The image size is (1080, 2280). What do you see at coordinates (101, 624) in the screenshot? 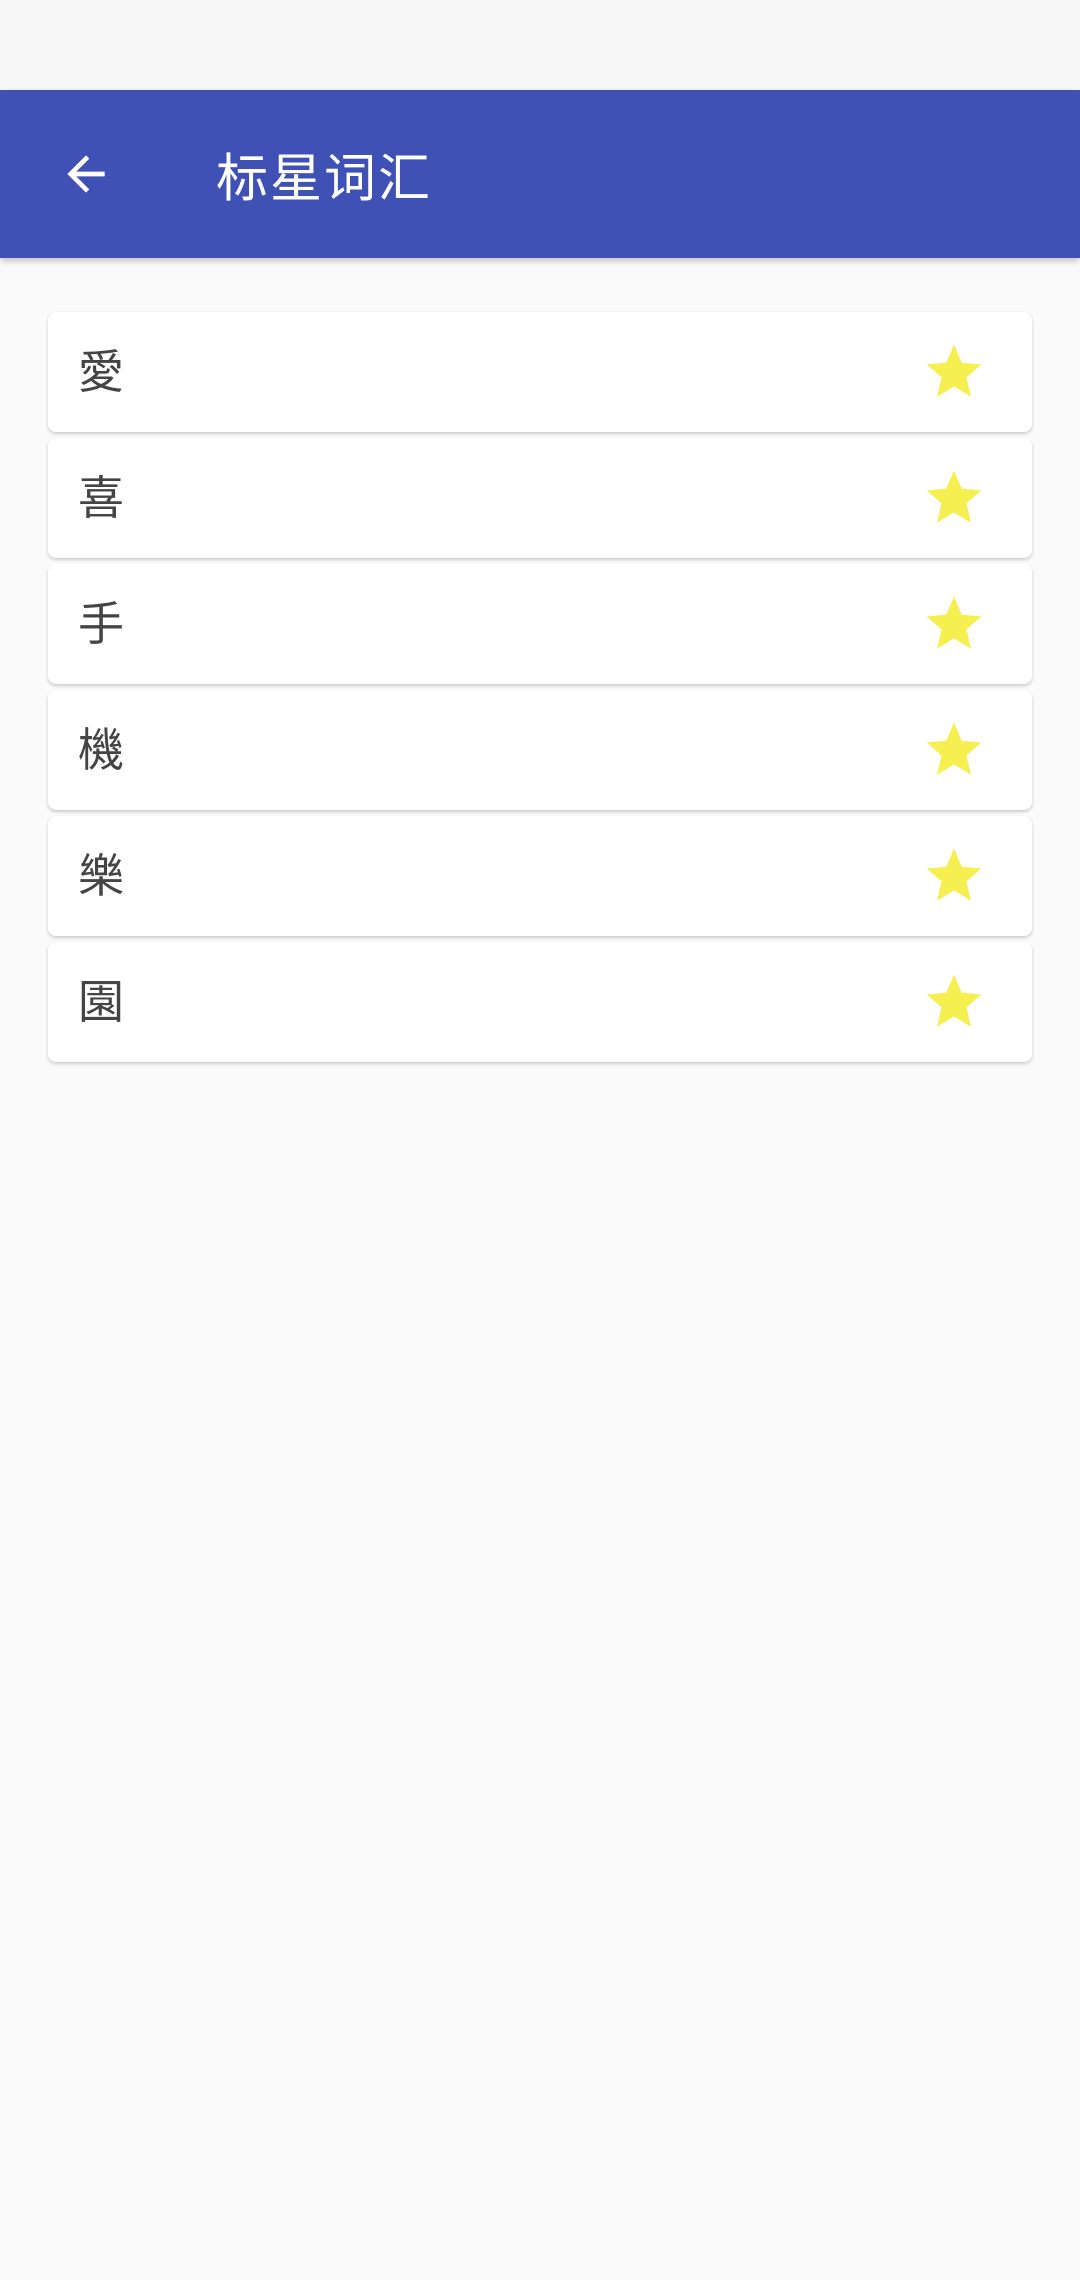
I see `word-text: 手` at bounding box center [101, 624].